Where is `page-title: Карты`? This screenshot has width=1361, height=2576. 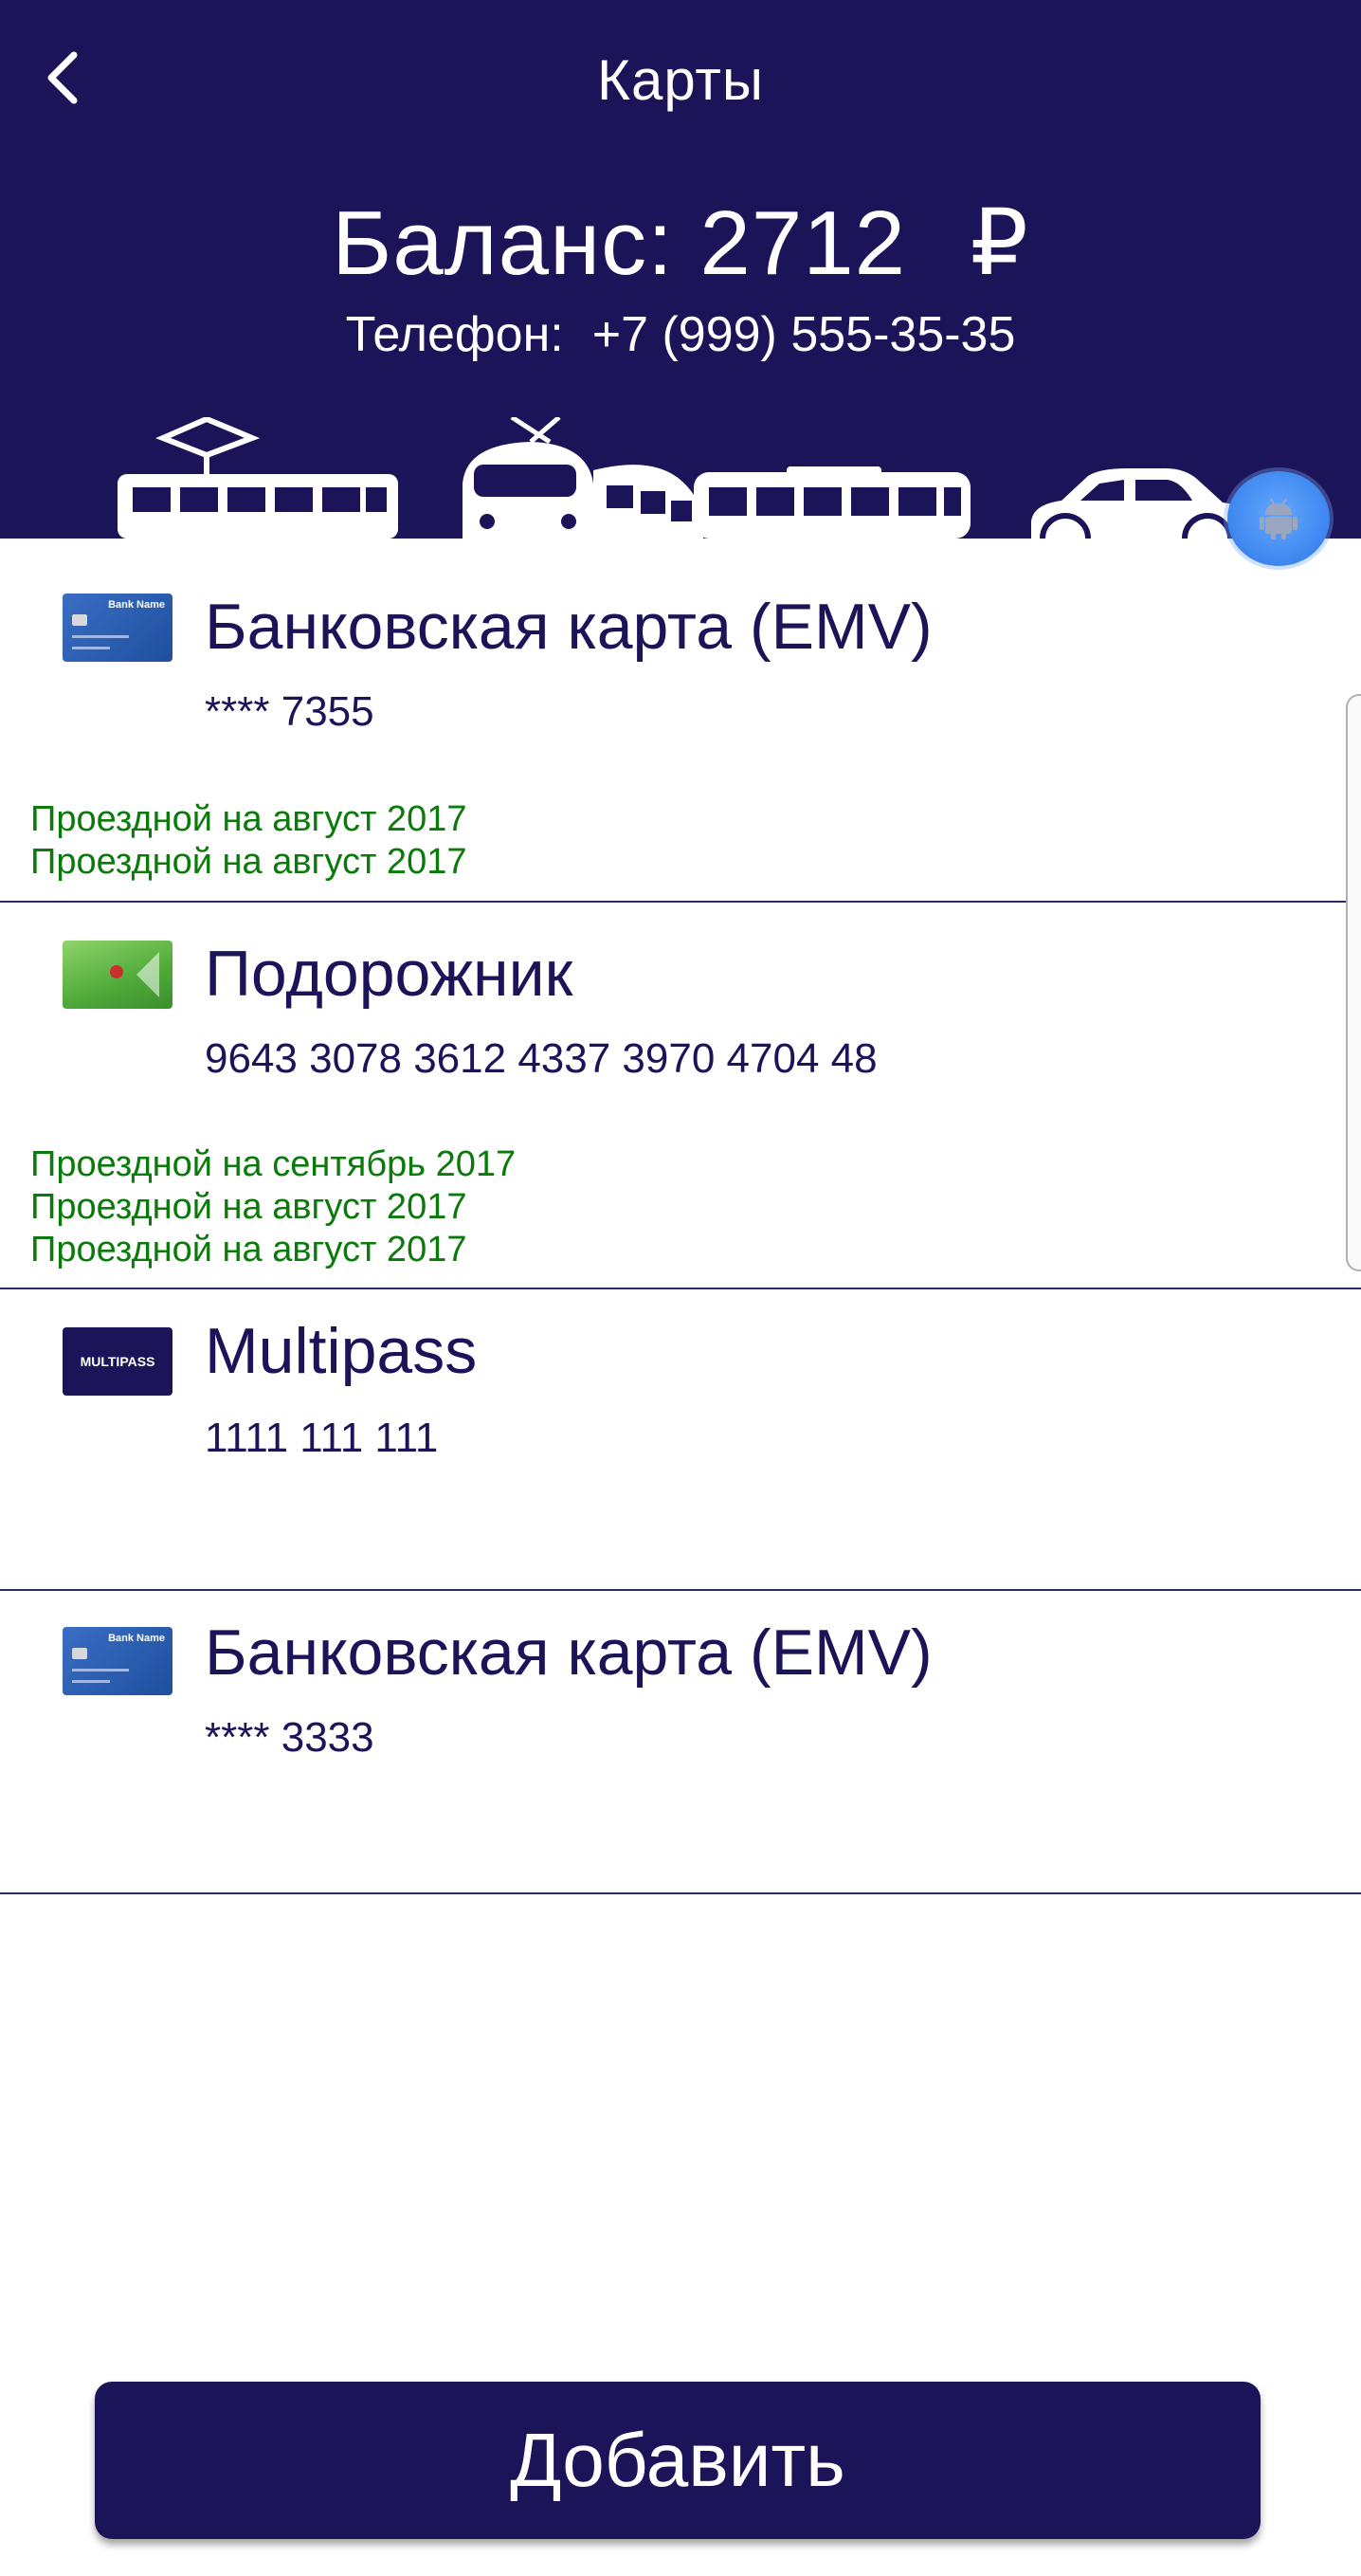 page-title: Карты is located at coordinates (680, 80).